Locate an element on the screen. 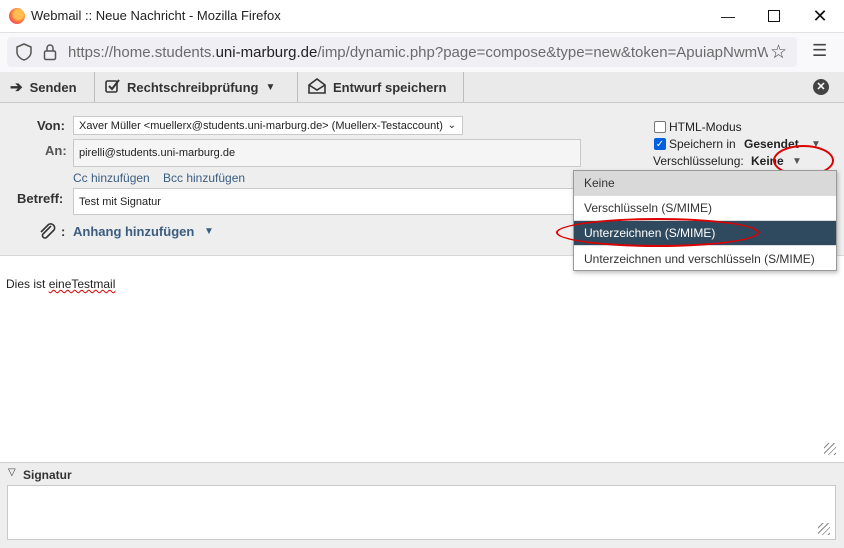  signature-input is located at coordinates (421, 512).